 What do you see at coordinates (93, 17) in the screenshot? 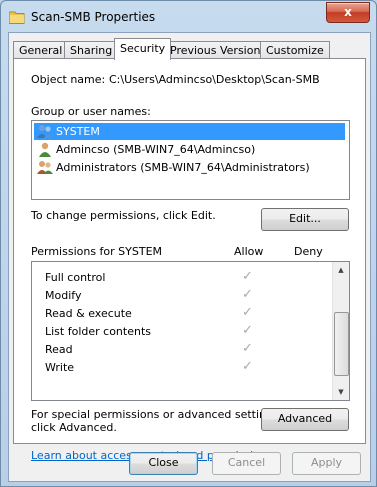
I see `window-title: Scan-SMB Properties` at bounding box center [93, 17].